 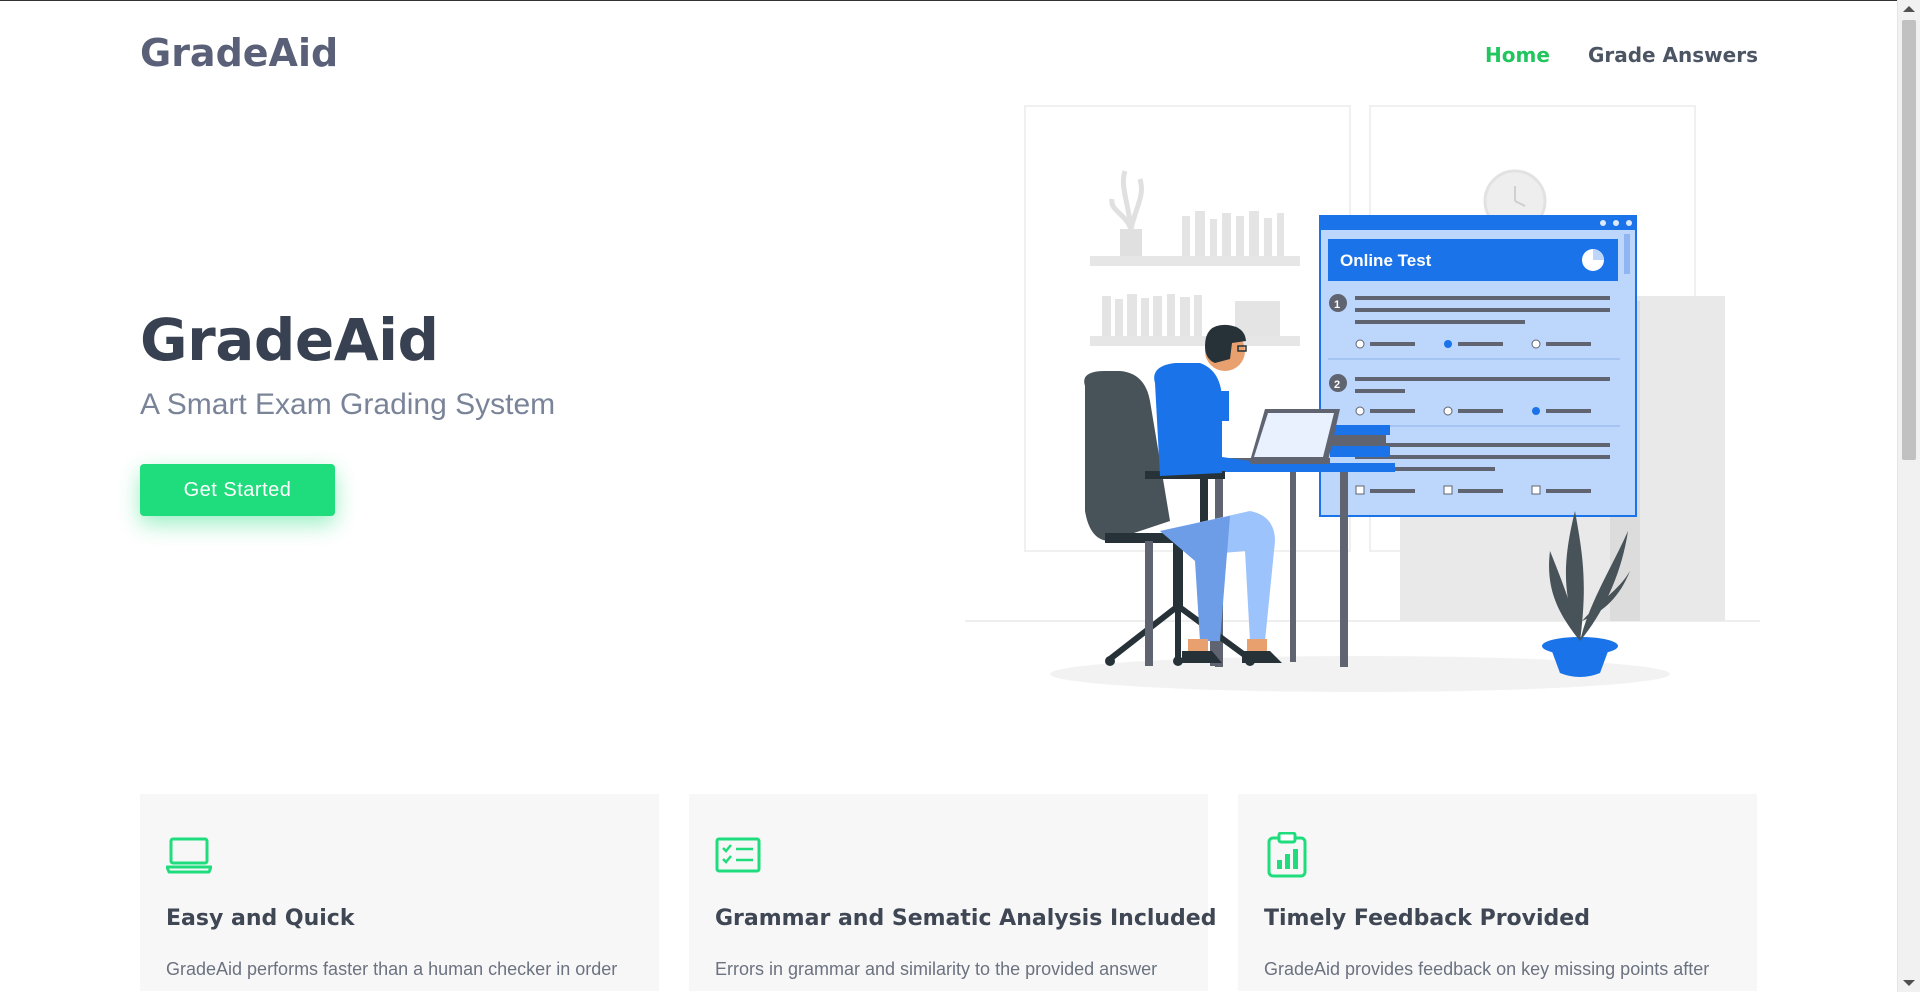 What do you see at coordinates (1673, 55) in the screenshot?
I see `nav-grade-answers-link: Grade Answers` at bounding box center [1673, 55].